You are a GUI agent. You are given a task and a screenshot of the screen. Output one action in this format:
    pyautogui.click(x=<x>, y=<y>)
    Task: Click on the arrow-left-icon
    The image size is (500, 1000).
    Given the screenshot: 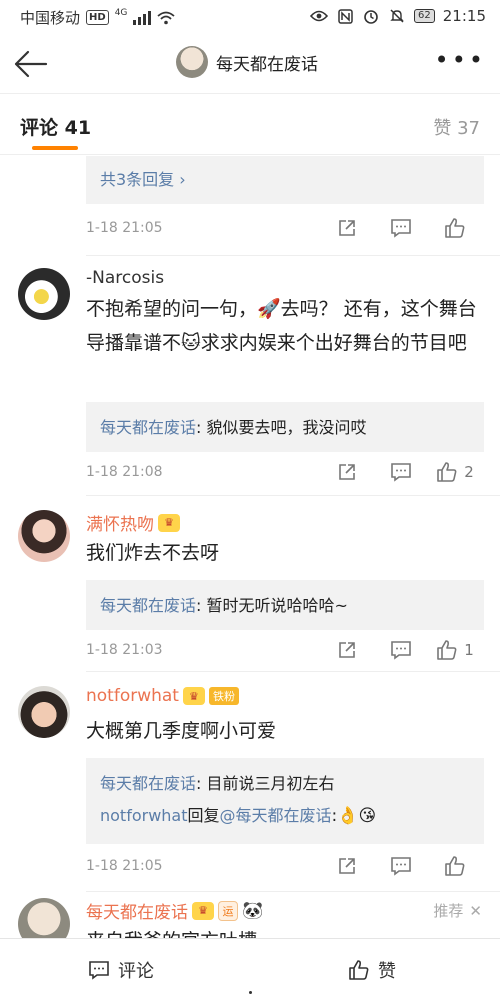 What is the action you would take?
    pyautogui.click(x=31, y=64)
    